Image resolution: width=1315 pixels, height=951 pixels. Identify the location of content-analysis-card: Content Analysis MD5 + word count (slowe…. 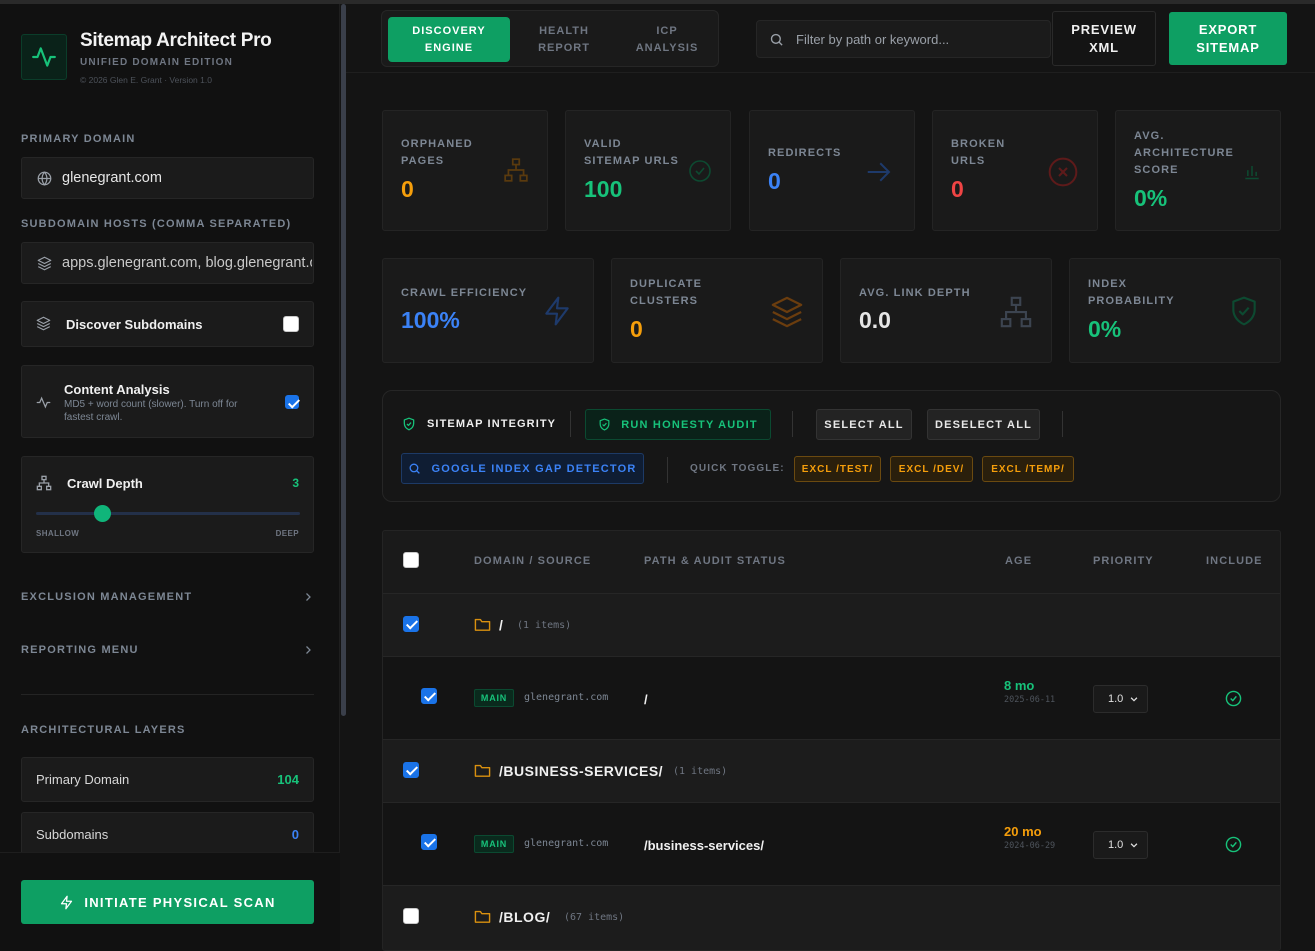
(167, 401).